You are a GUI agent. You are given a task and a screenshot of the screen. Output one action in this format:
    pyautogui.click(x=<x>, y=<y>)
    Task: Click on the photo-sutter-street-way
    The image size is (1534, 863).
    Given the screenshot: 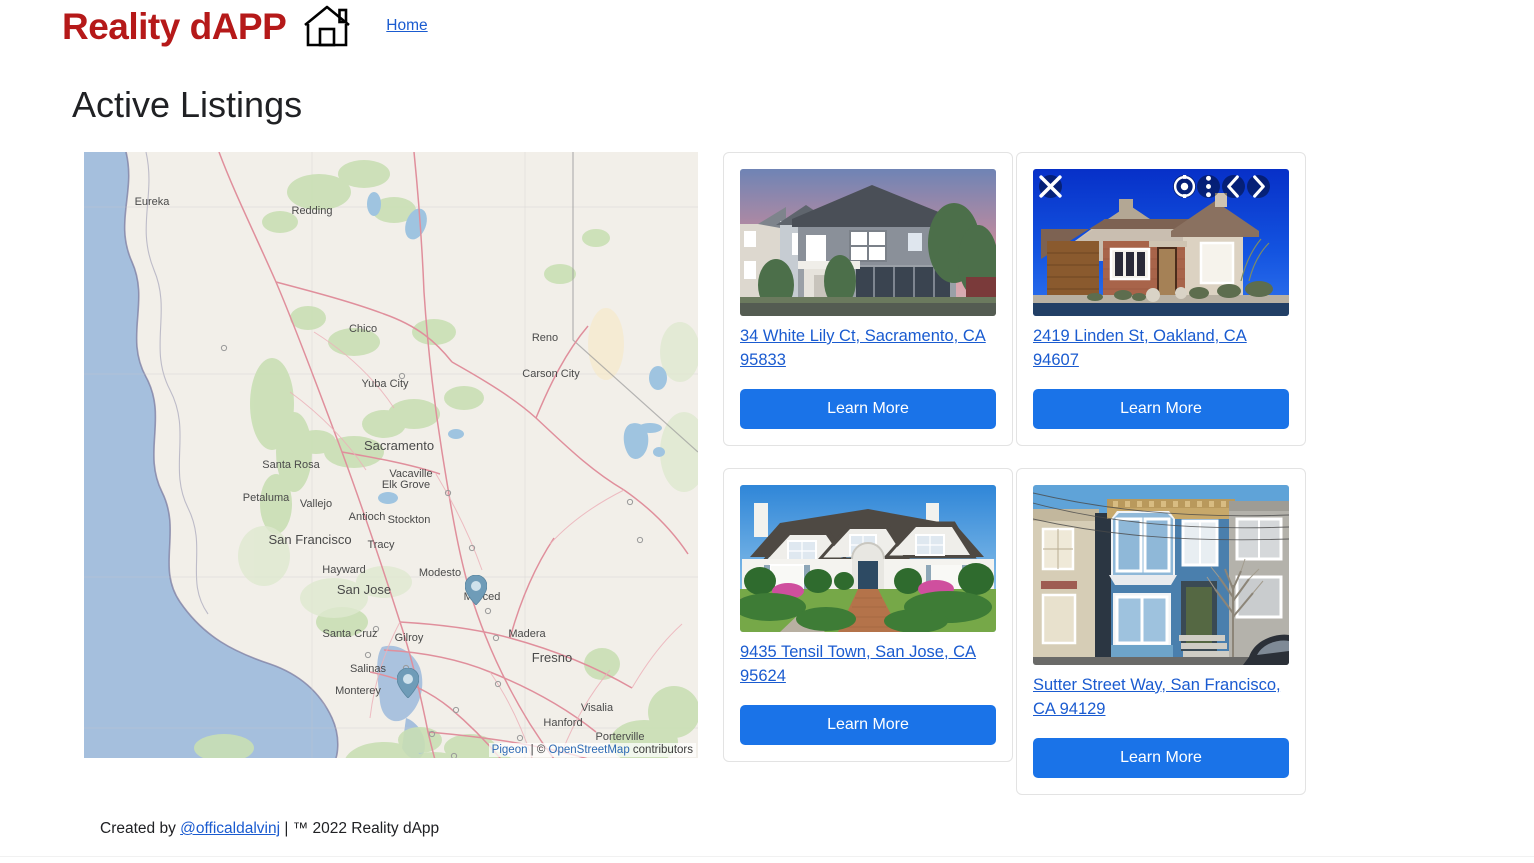 What is the action you would take?
    pyautogui.click(x=1161, y=574)
    